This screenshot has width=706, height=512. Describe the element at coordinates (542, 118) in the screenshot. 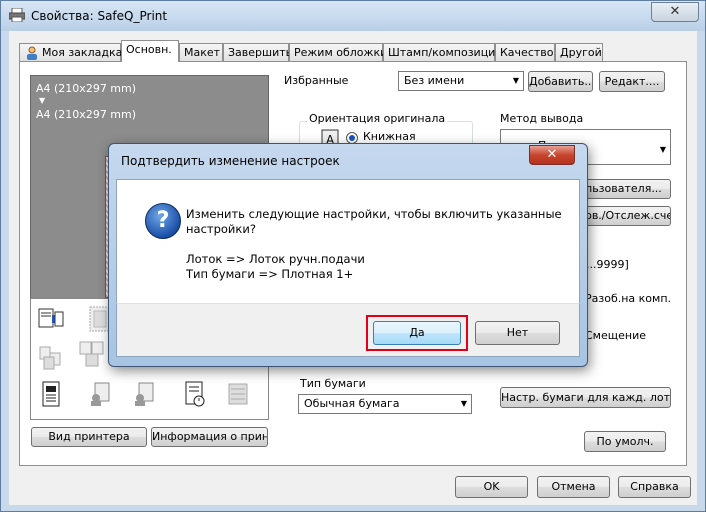

I see `output-method-label: Метод вывода` at that location.